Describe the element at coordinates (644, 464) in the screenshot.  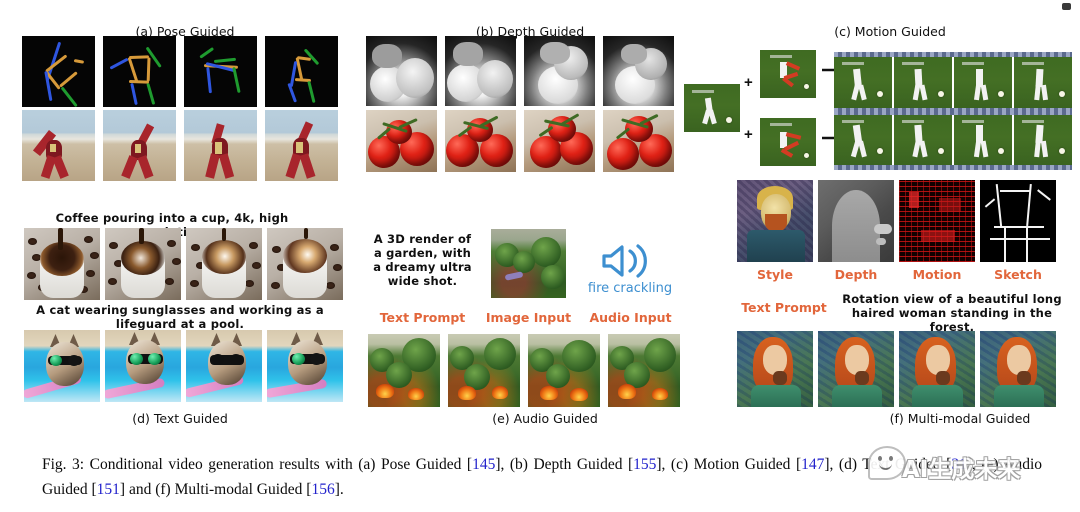
I see `citation-reference: 155` at that location.